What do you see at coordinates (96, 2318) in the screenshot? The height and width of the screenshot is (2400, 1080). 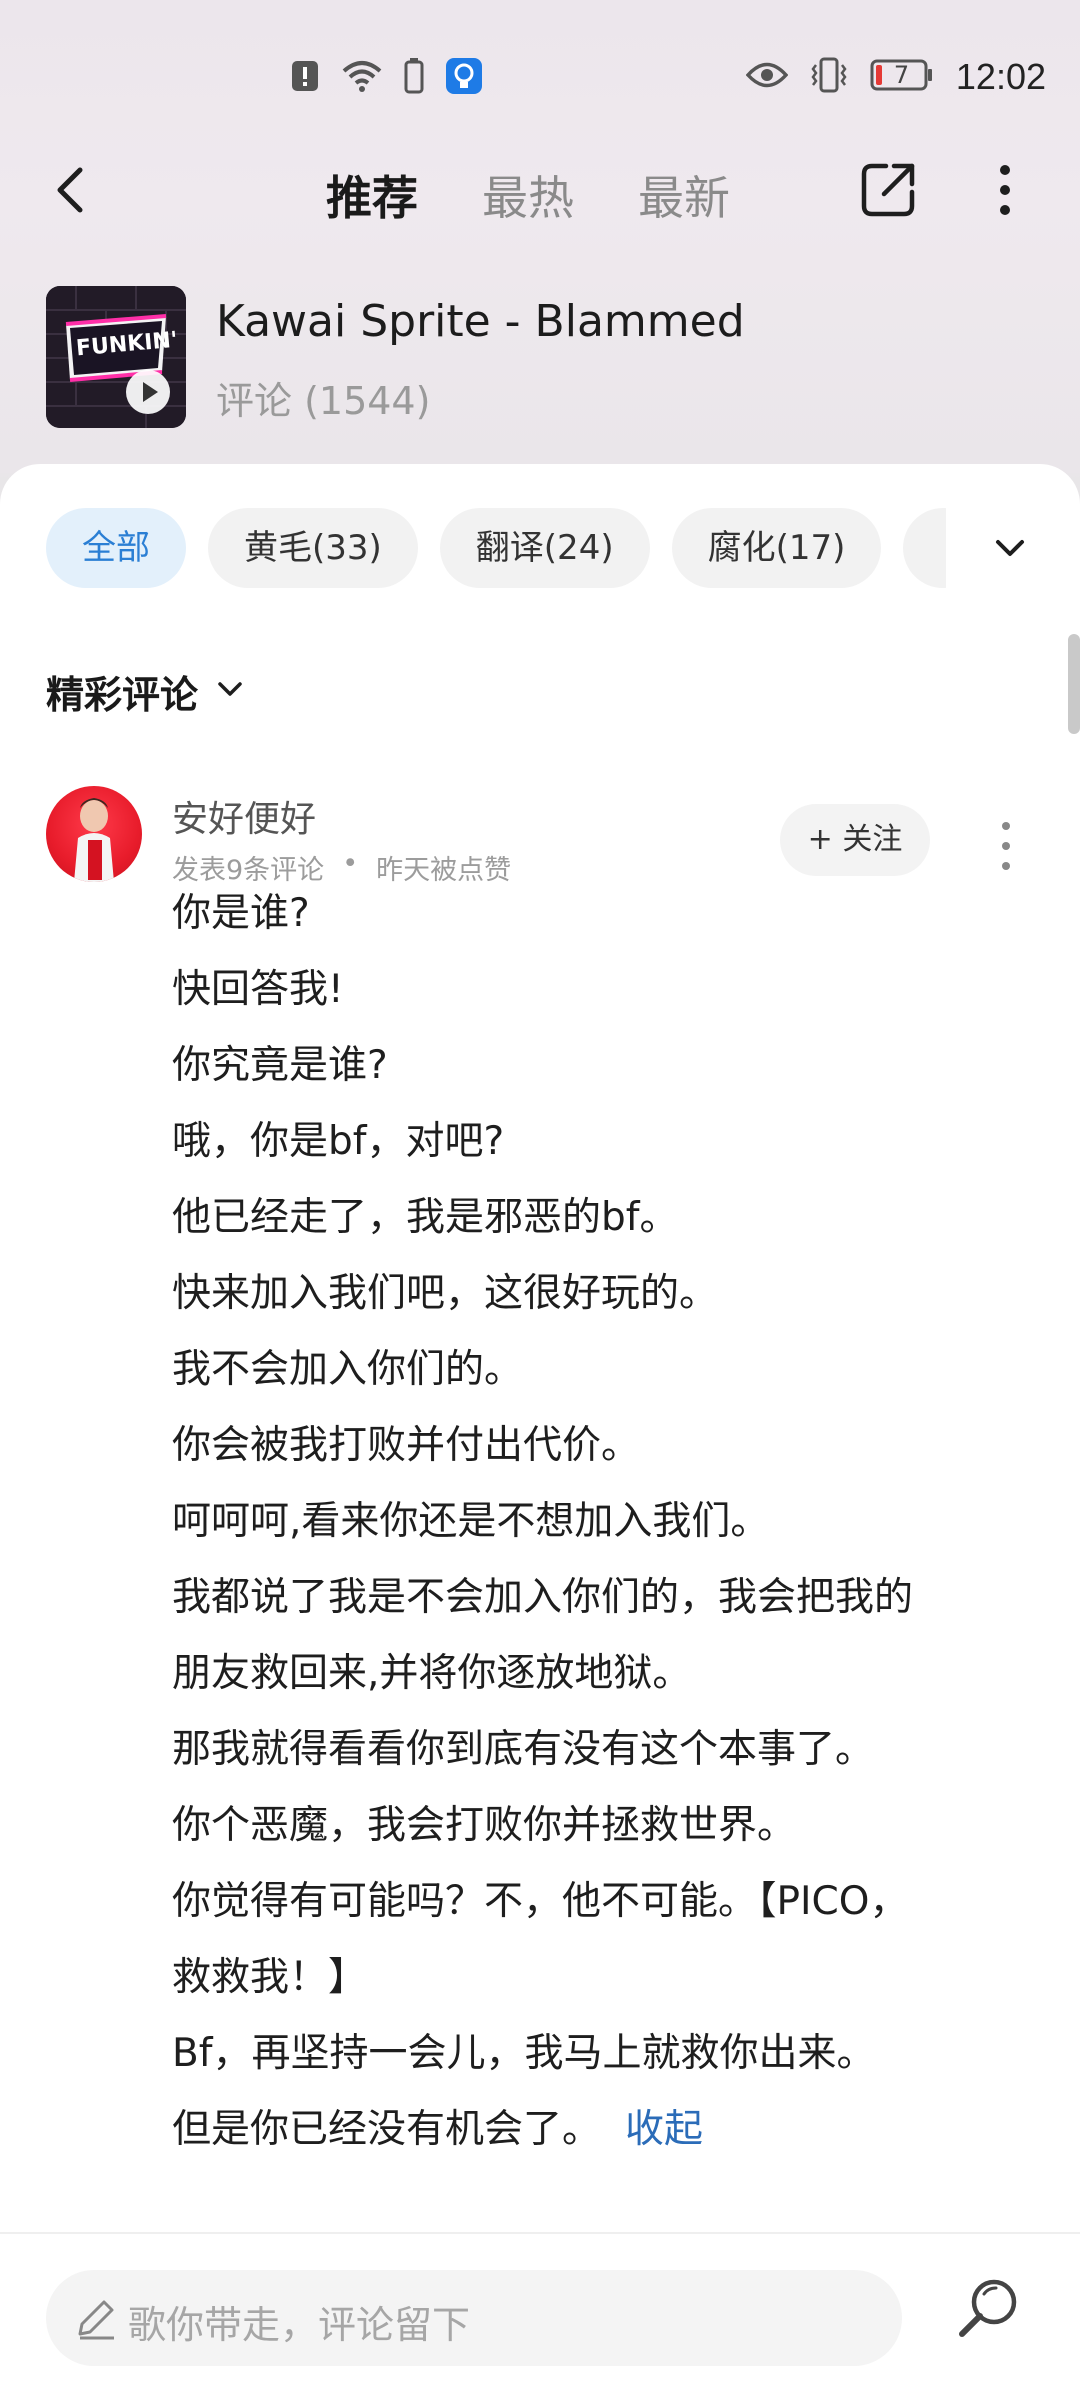 I see `pen-icon` at bounding box center [96, 2318].